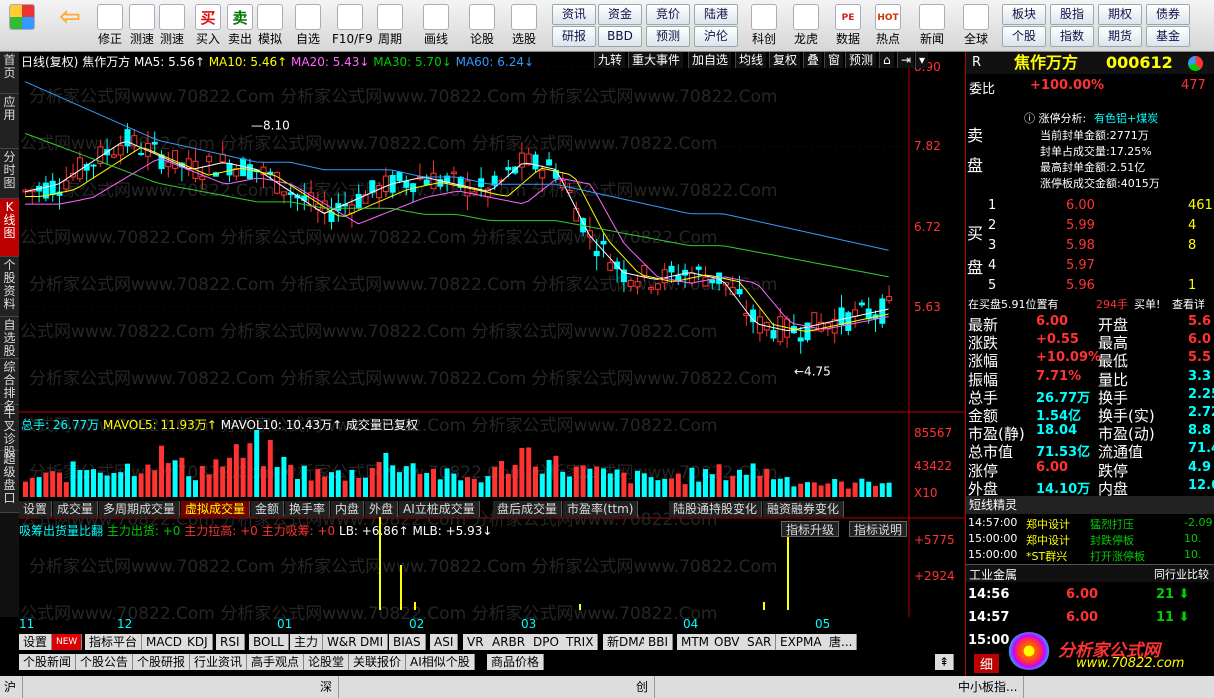 This screenshot has height=698, width=1214. Describe the element at coordinates (476, 642) in the screenshot. I see `ind-tab-12: VR` at that location.